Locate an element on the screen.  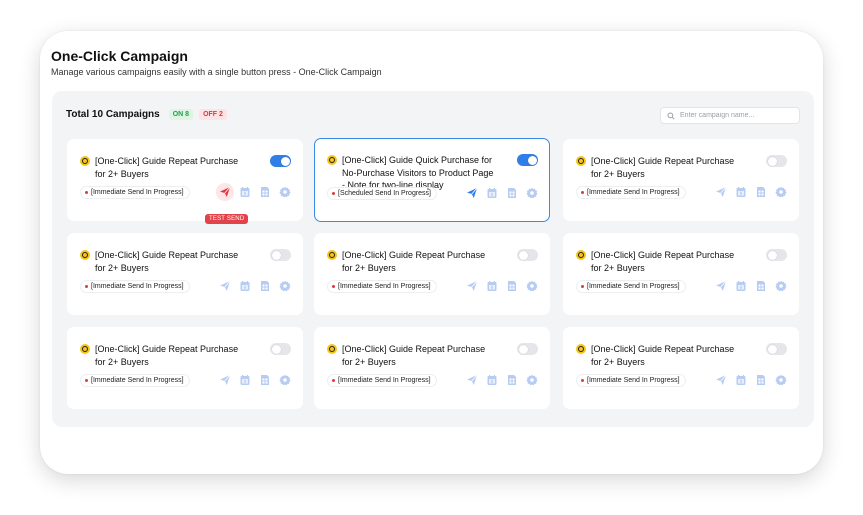
search-icon is located at coordinates (671, 116).